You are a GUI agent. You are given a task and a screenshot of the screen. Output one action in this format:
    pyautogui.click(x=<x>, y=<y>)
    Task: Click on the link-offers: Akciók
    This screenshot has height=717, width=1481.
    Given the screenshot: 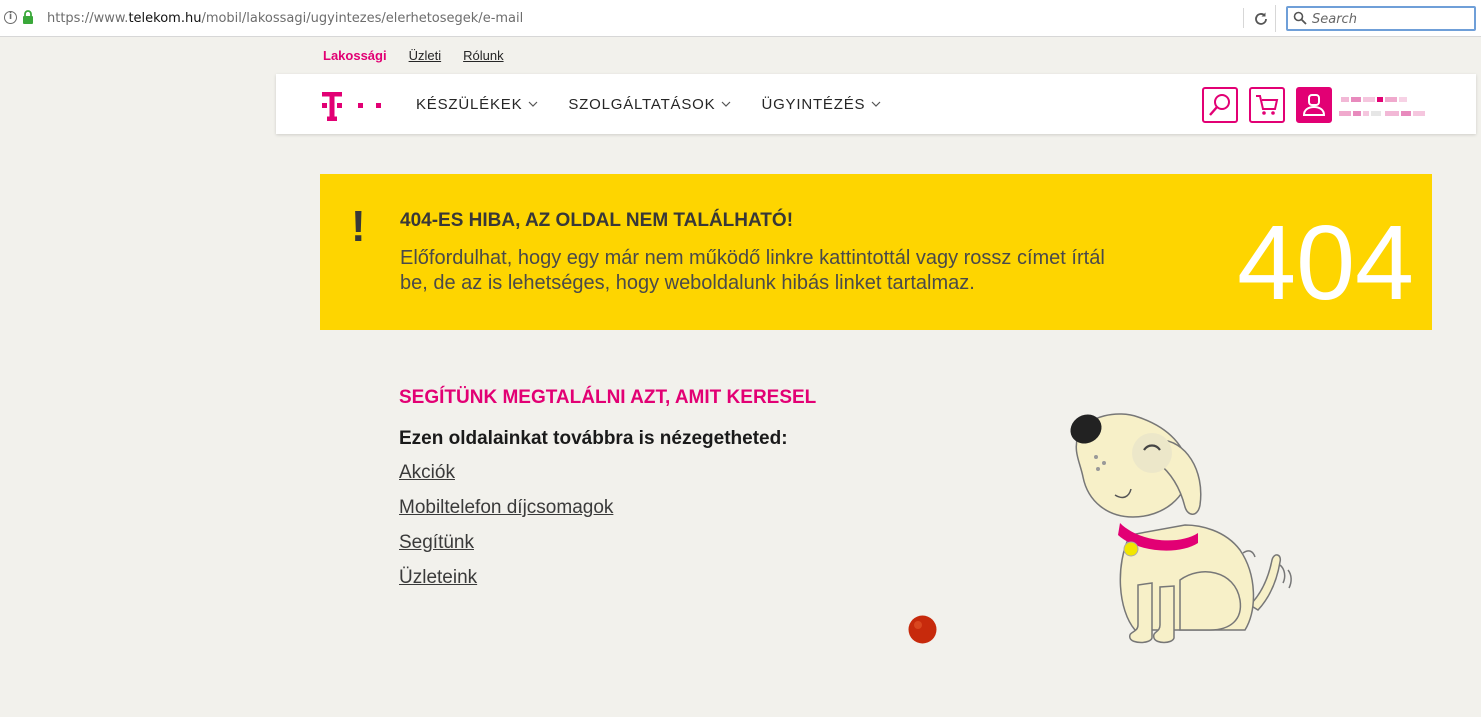 What is the action you would take?
    pyautogui.click(x=427, y=472)
    